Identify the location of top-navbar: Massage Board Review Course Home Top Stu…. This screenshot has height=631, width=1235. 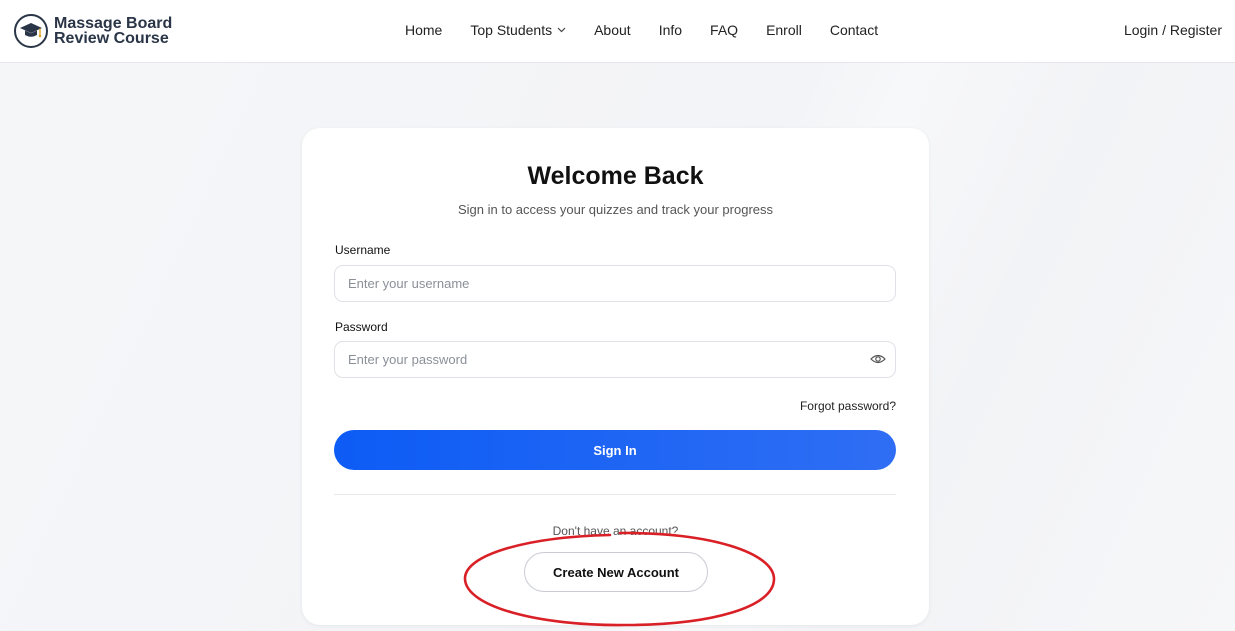
(617, 31).